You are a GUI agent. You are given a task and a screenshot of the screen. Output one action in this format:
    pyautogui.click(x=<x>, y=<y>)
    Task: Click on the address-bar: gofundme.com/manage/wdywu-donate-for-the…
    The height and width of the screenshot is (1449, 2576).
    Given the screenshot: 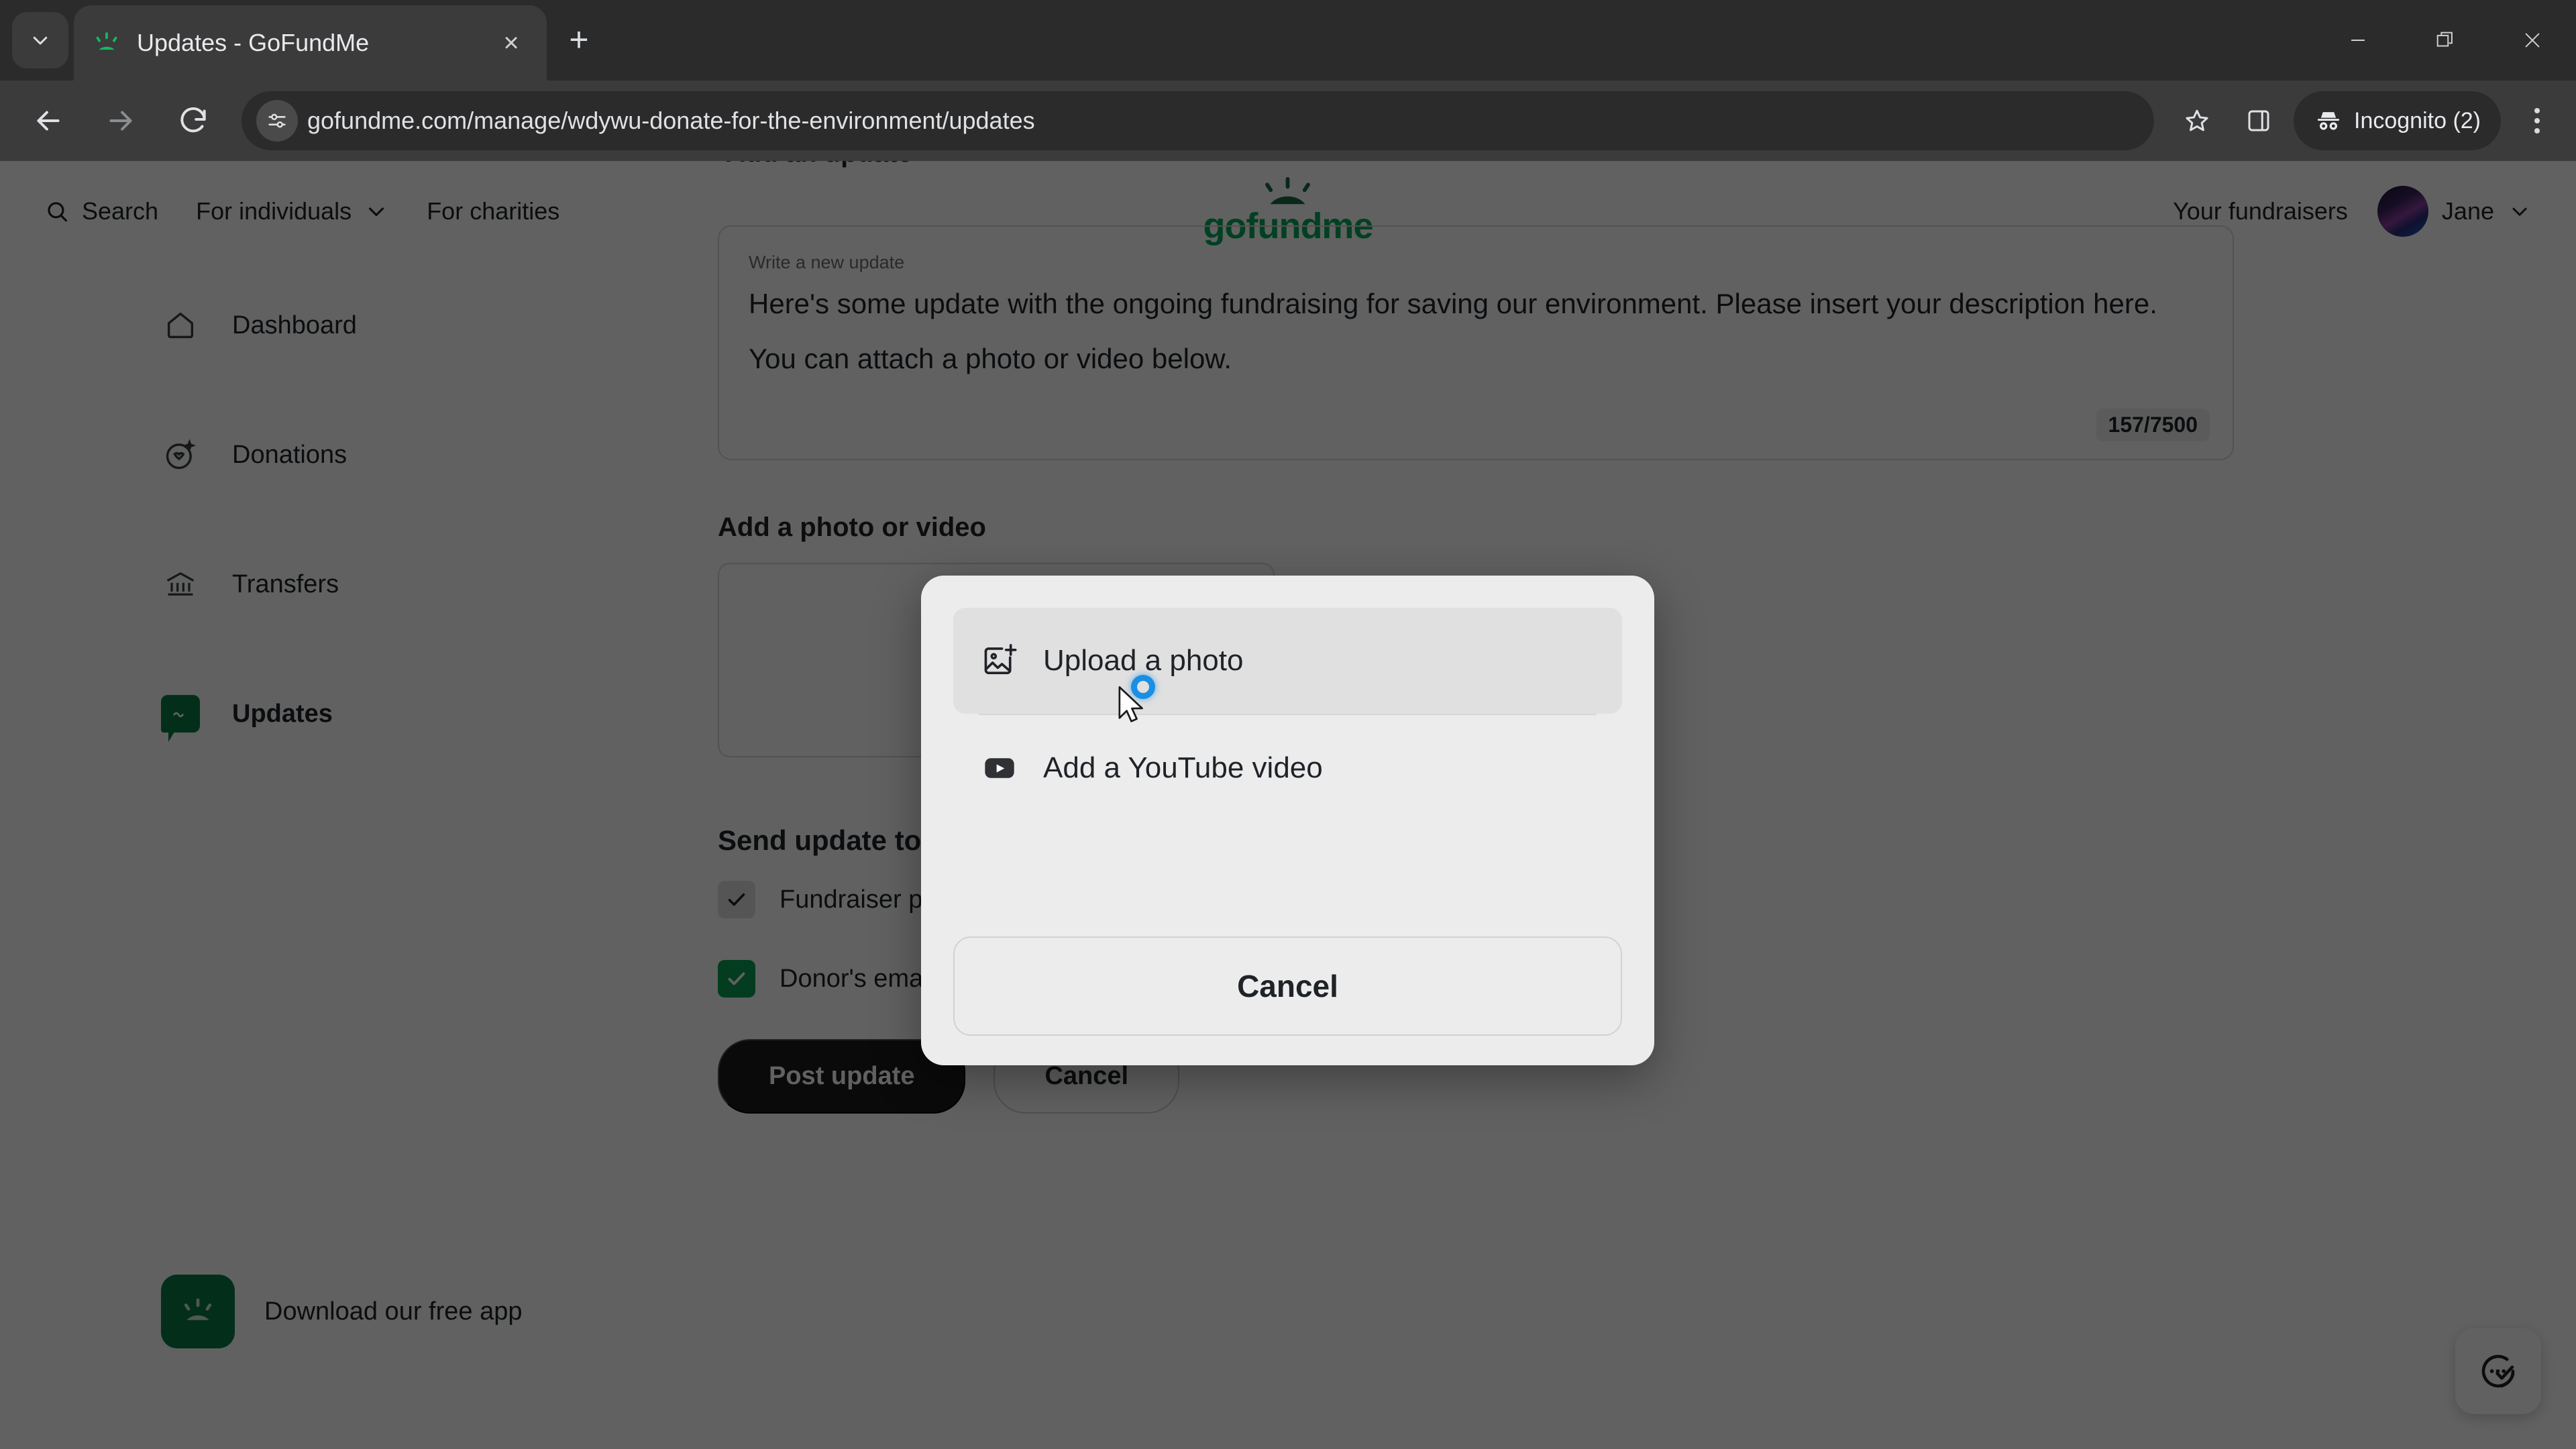 What is the action you would take?
    pyautogui.click(x=1197, y=120)
    